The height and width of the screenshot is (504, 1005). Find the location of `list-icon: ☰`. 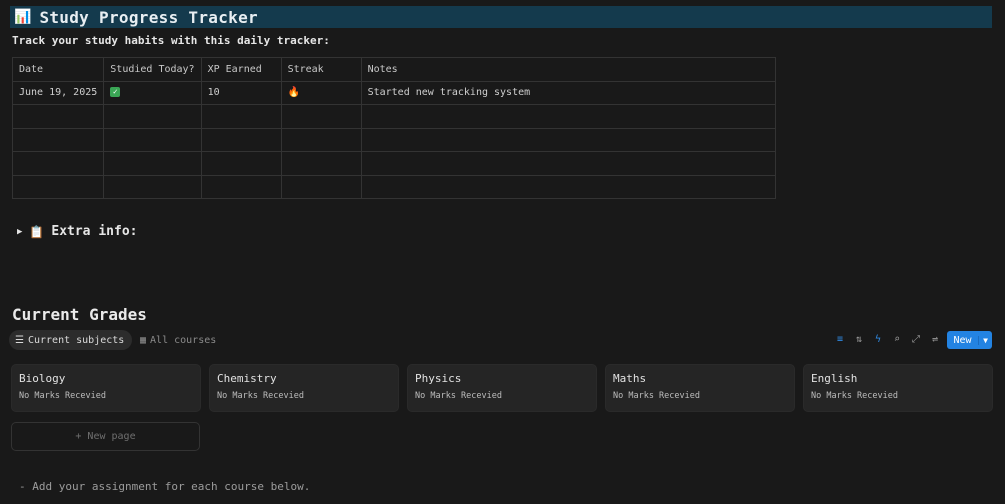

list-icon: ☰ is located at coordinates (19, 340).